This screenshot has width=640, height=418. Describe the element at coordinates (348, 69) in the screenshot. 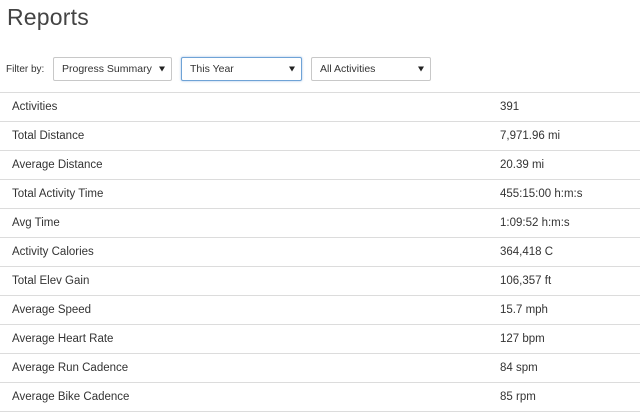

I see `activity-type-select-value: All Activities` at that location.